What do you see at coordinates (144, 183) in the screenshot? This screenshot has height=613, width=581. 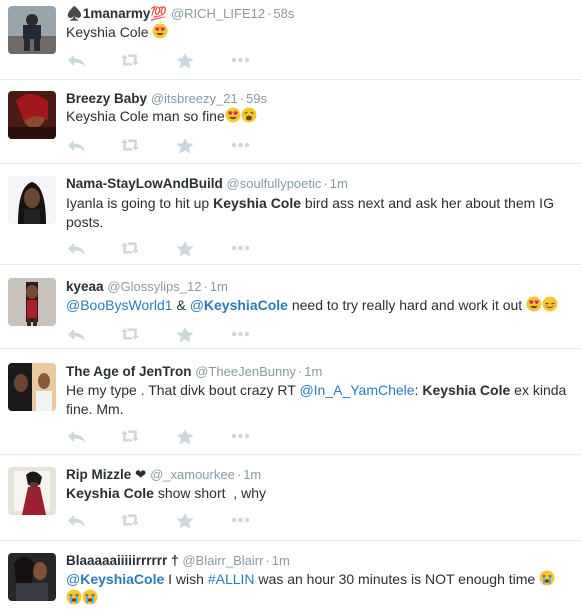 I see `display-name: Nama-StayLowAndBuild` at bounding box center [144, 183].